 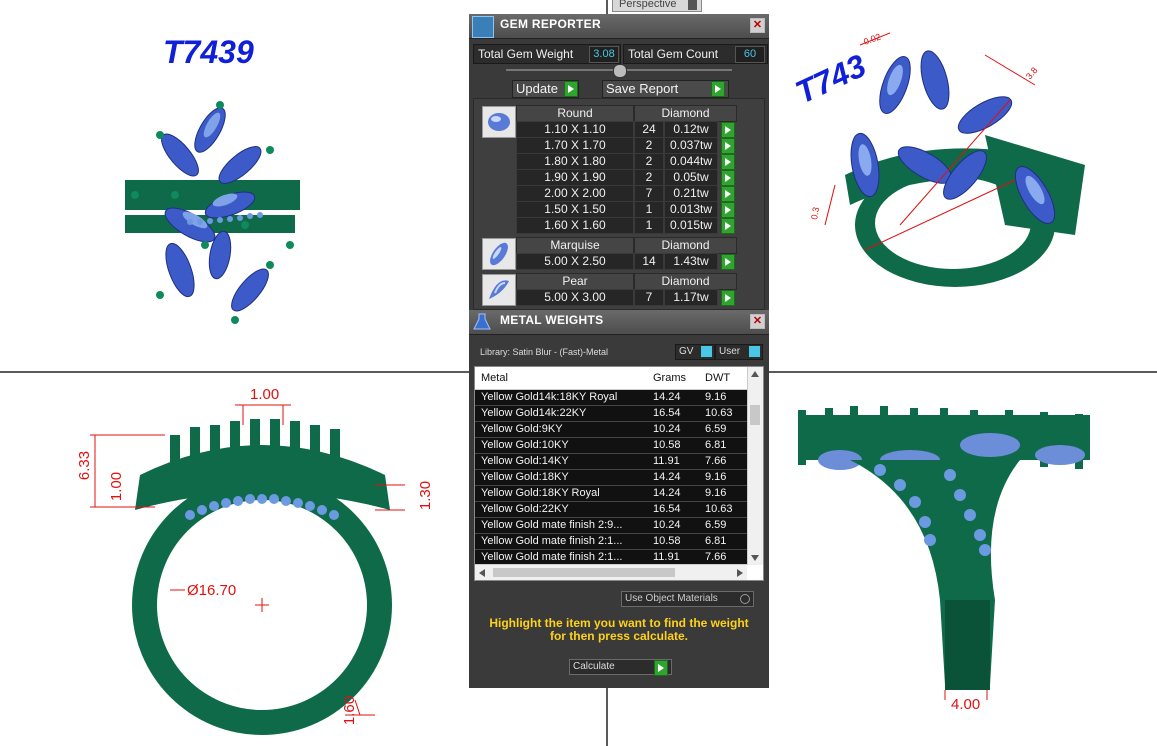 What do you see at coordinates (611, 494) in the screenshot?
I see `table-row: Yellow Gold:18KY Royal 14.24 9.16` at bounding box center [611, 494].